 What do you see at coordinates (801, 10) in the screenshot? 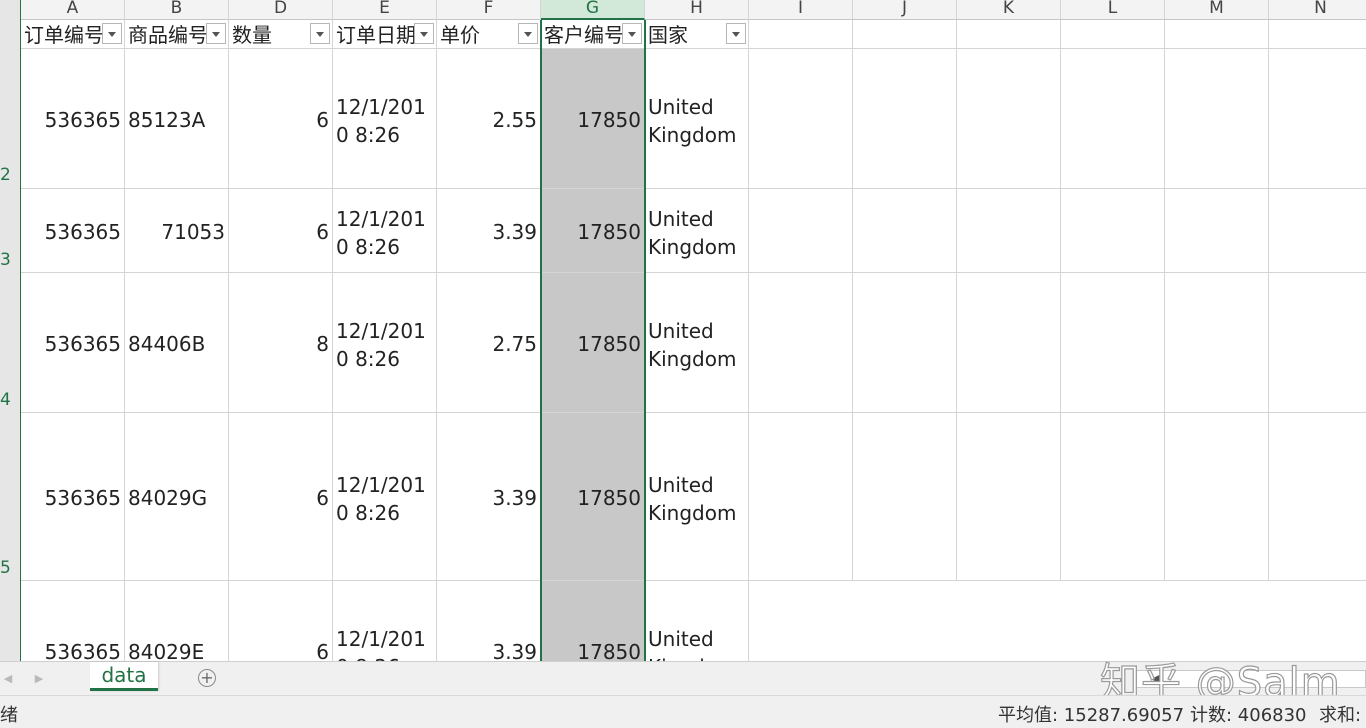
I see `column-header-i: I` at bounding box center [801, 10].